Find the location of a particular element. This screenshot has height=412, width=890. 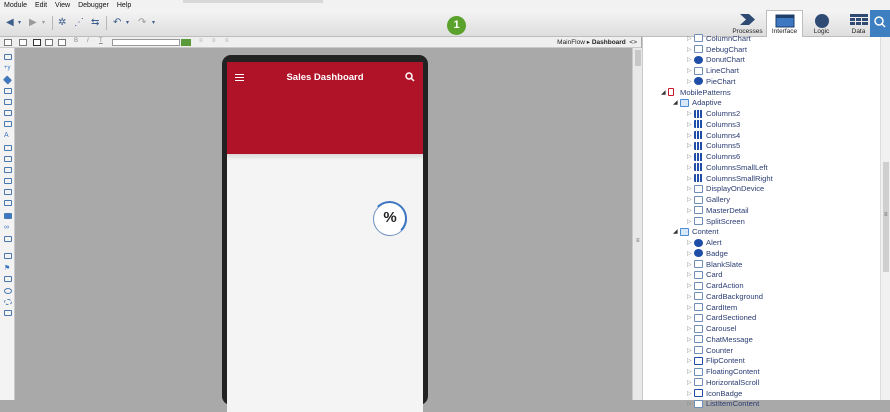

breadcrumb-parent: MainFlow is located at coordinates (571, 42).